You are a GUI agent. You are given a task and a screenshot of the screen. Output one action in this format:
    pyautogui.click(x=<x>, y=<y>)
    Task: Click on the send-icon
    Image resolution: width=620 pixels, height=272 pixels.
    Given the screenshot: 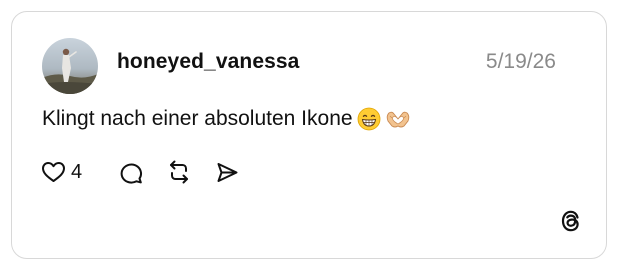 What is the action you would take?
    pyautogui.click(x=227, y=172)
    